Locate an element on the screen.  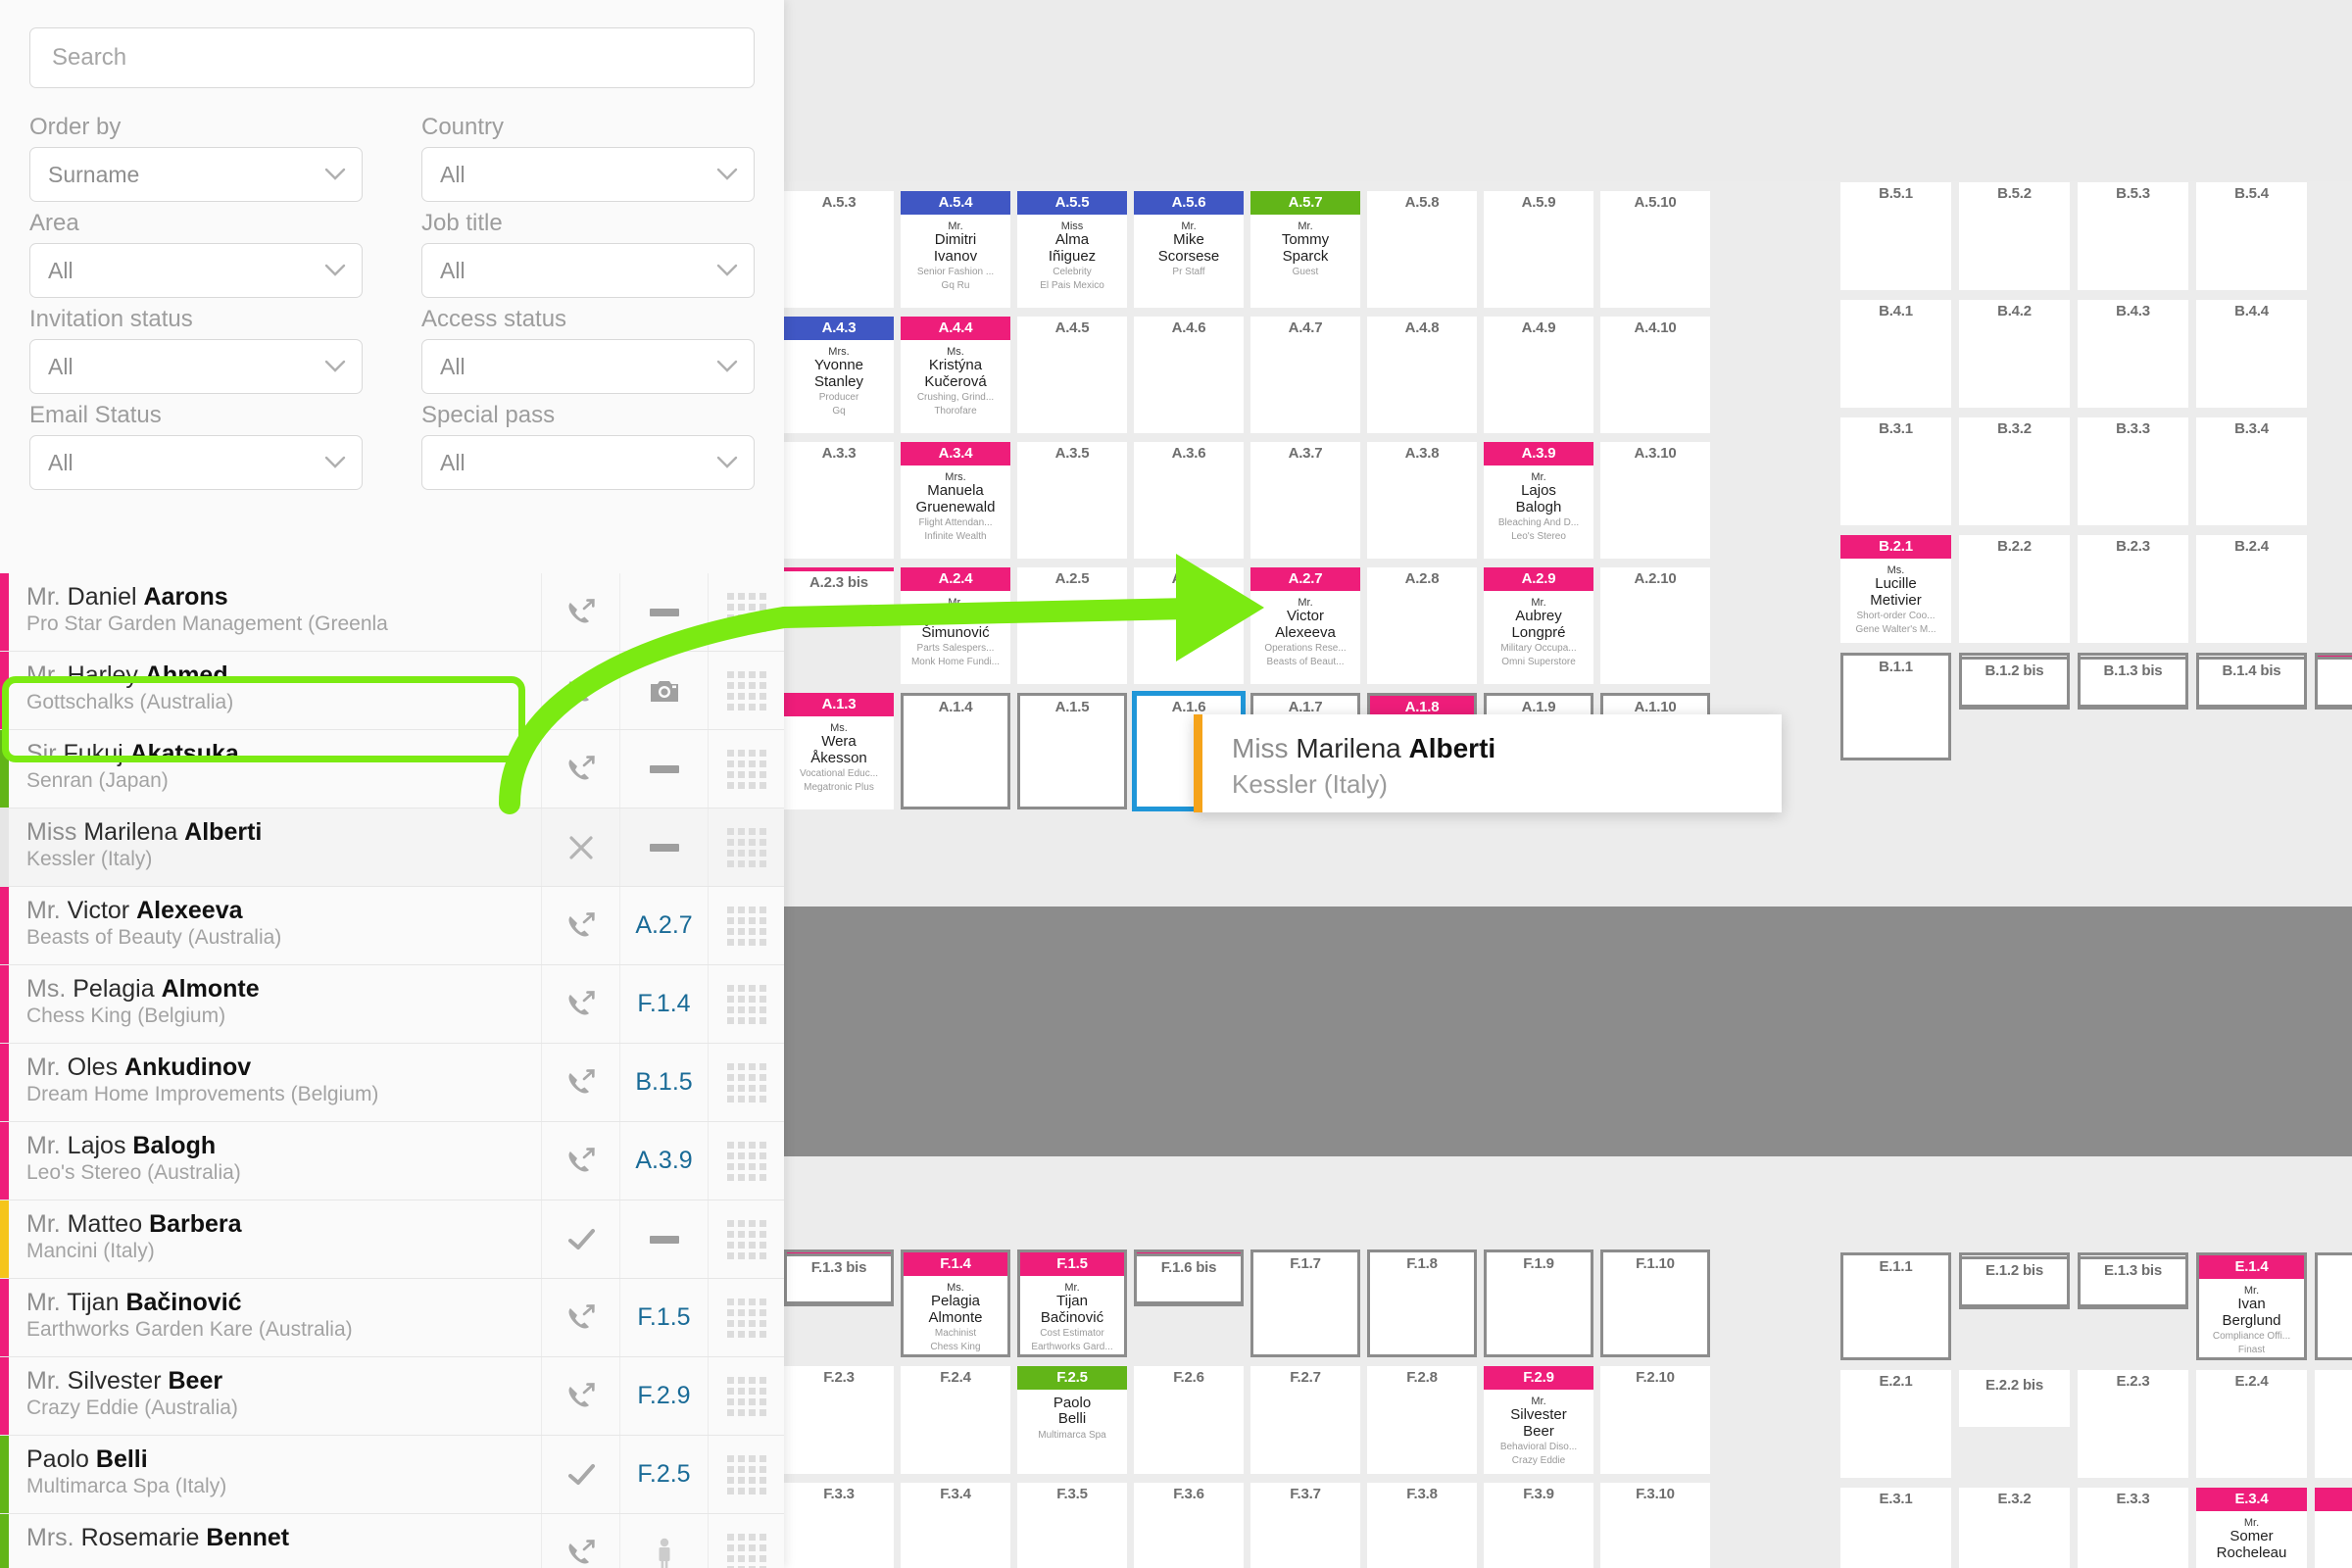
guest-row: Sir Fukuj Akatsuka Senran (Japan) is located at coordinates (392, 769).